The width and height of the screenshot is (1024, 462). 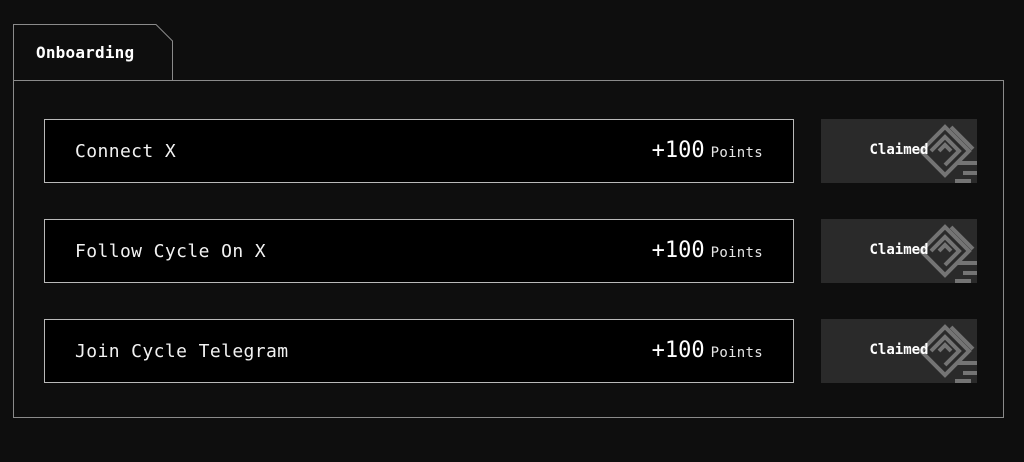 I want to click on task-title: Follow Cycle On X, so click(x=171, y=251).